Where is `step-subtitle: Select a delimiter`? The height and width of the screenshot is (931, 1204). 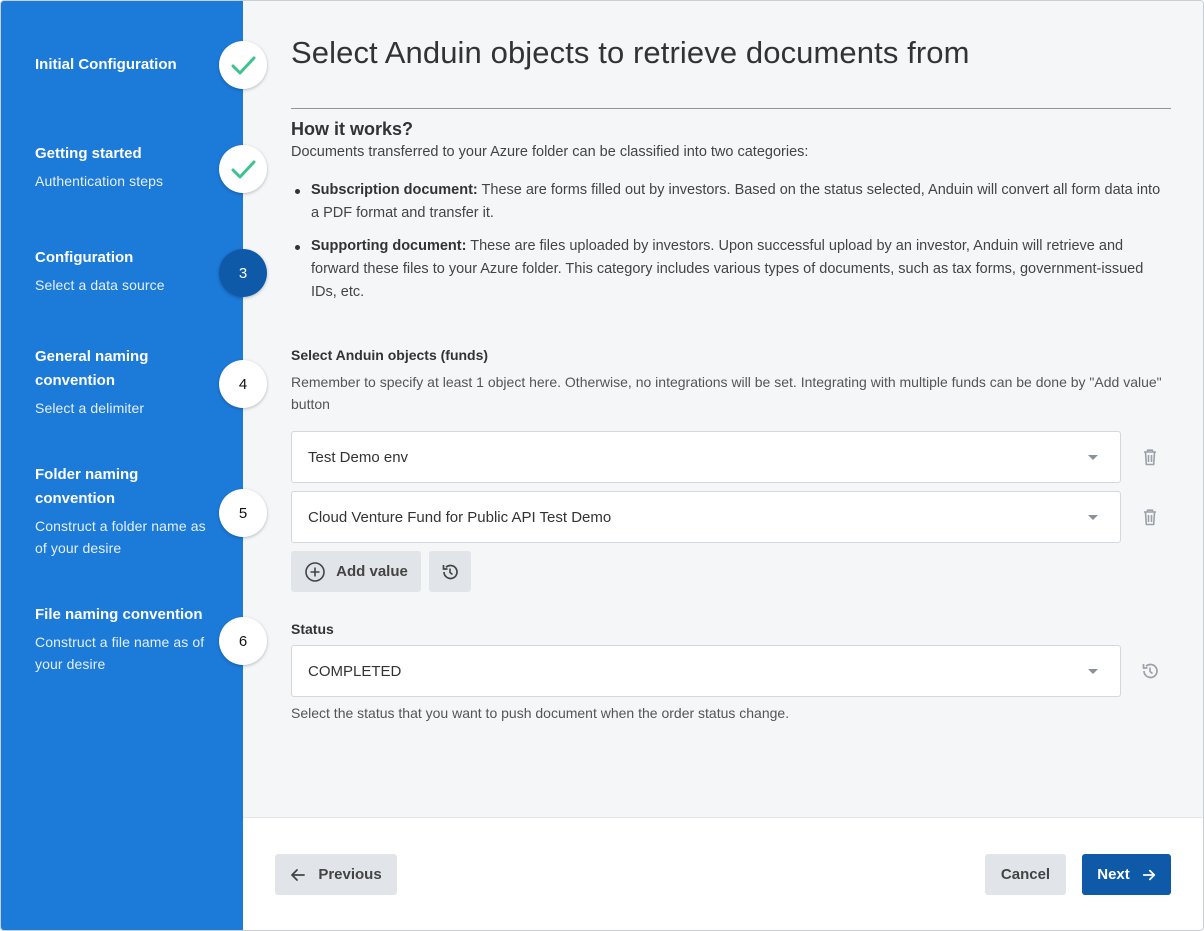
step-subtitle: Select a delimiter is located at coordinates (90, 408).